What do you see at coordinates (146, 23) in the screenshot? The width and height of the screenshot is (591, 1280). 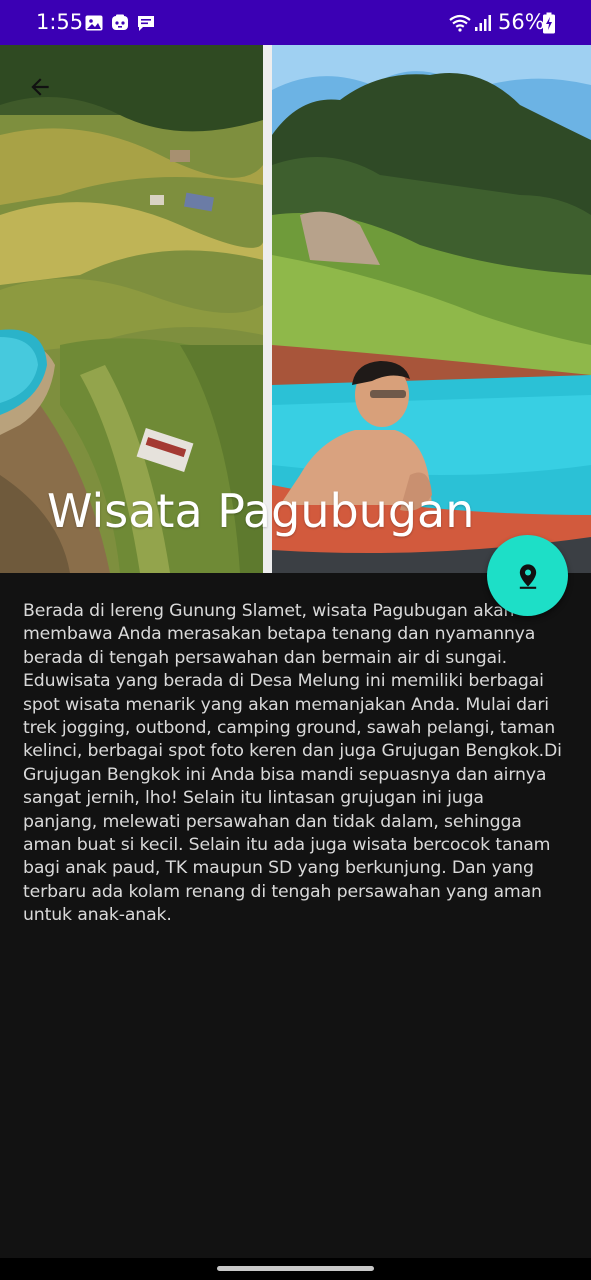 I see `message-icon` at bounding box center [146, 23].